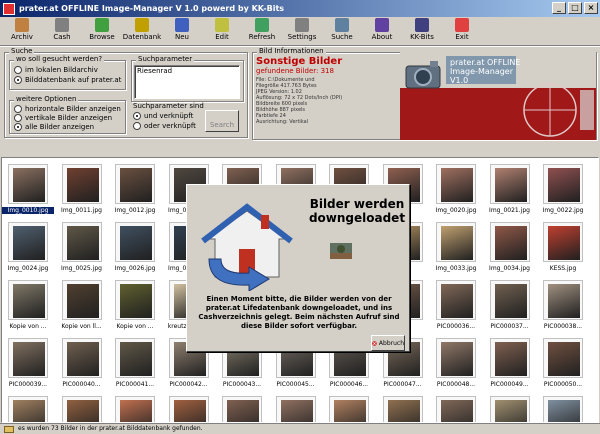  I want to click on search-button: Search, so click(222, 121).